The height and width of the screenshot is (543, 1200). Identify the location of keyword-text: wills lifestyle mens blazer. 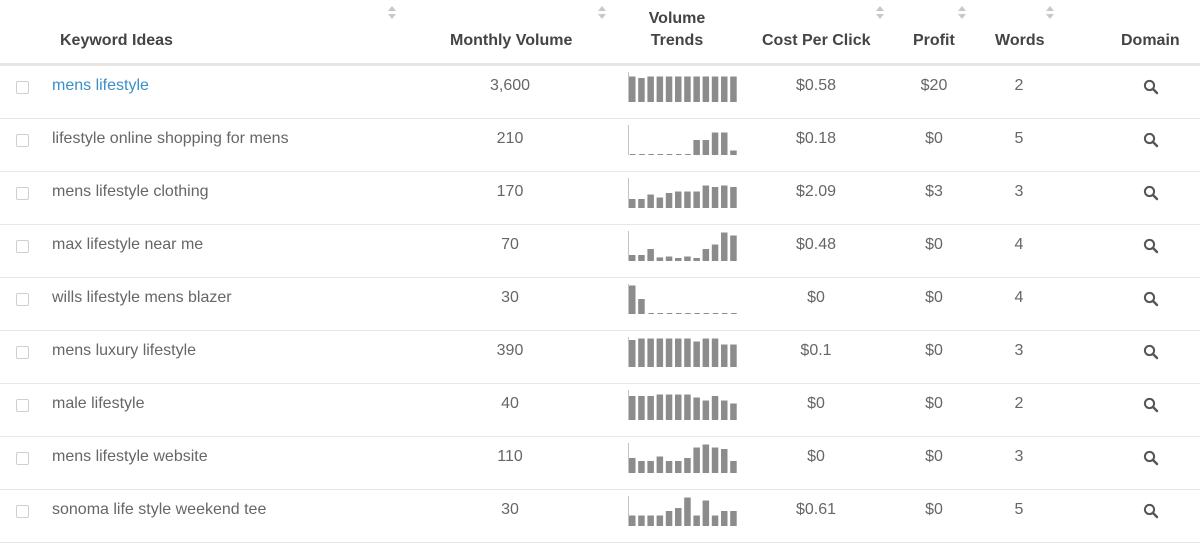
(142, 304).